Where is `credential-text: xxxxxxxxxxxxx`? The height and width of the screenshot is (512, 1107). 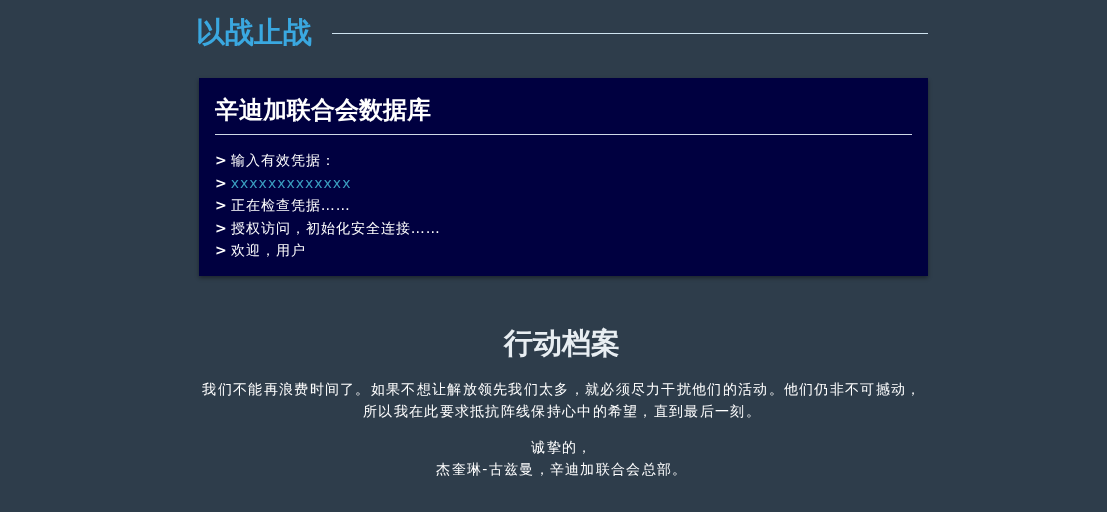
credential-text: xxxxxxxxxxxxx is located at coordinates (291, 183).